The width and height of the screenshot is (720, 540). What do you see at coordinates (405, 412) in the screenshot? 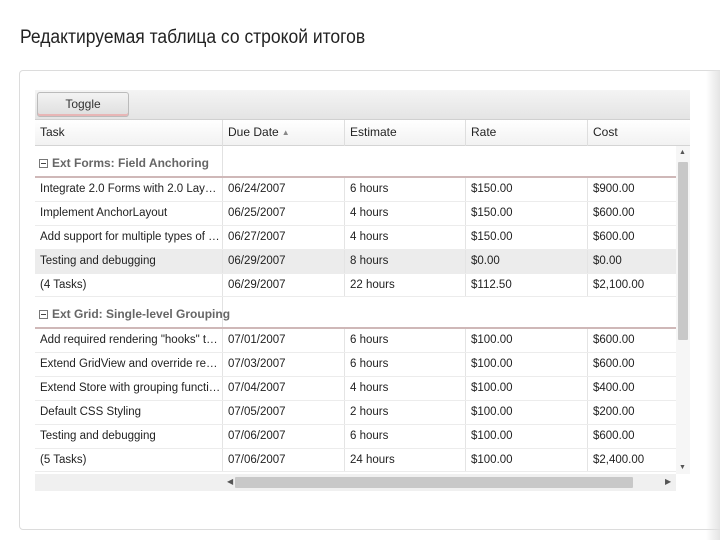
I see `cell-estimate: 2 hours` at bounding box center [405, 412].